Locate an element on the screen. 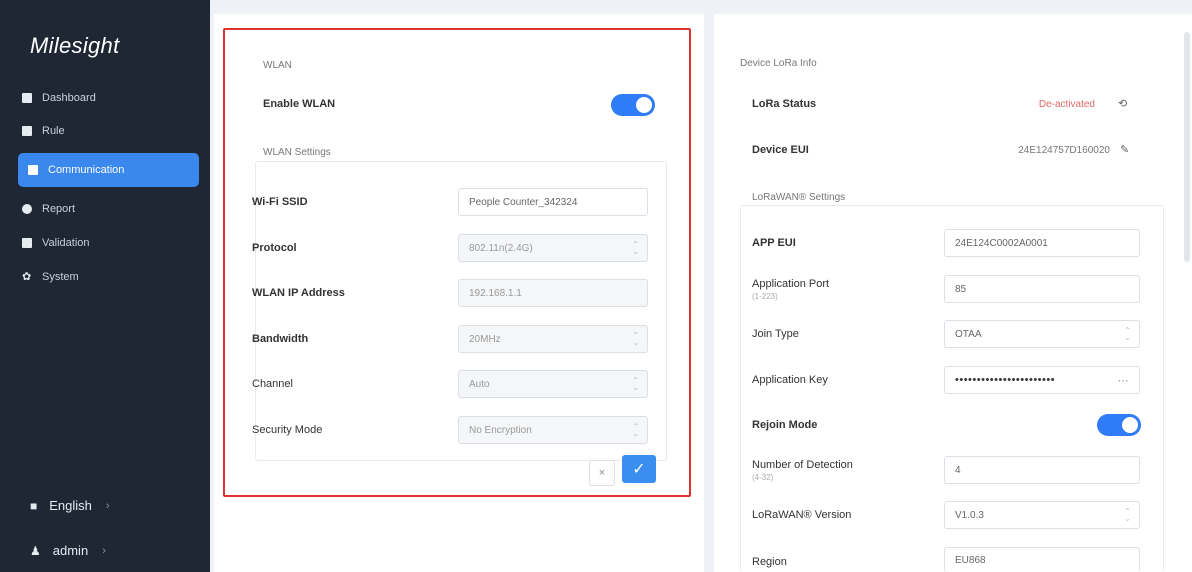 The height and width of the screenshot is (572, 1192). application-port-label: Application Port is located at coordinates (791, 284).